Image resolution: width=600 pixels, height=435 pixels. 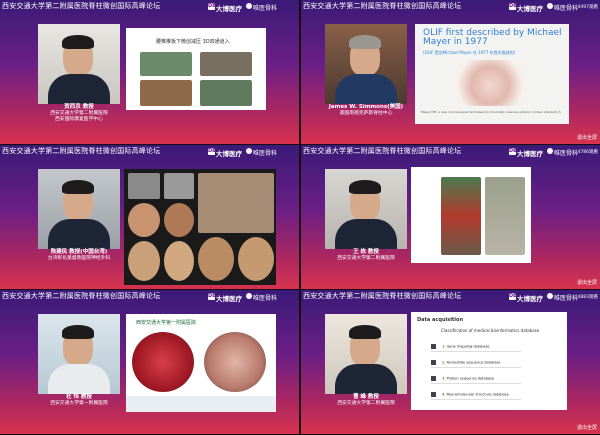 I want to click on view-count: 4786观看, so click(x=587, y=152).